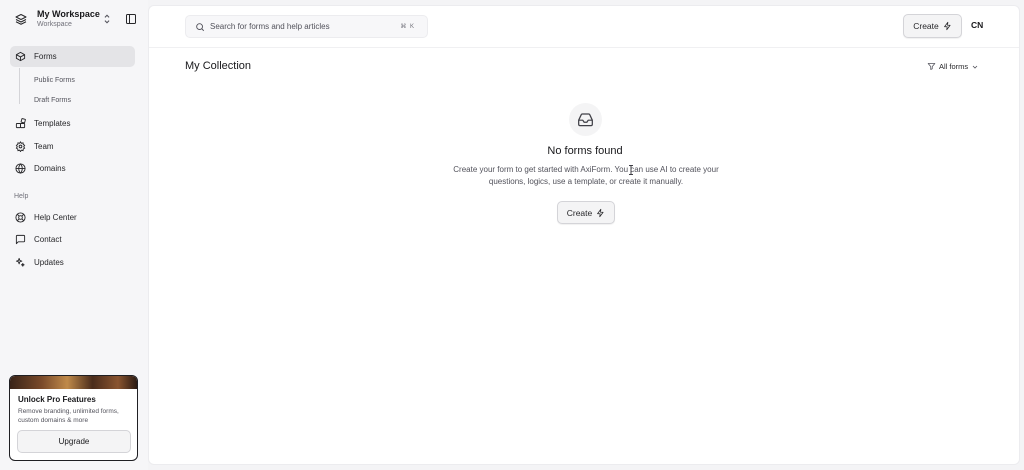 The width and height of the screenshot is (1024, 470). What do you see at coordinates (21, 19) in the screenshot?
I see `layers-icon` at bounding box center [21, 19].